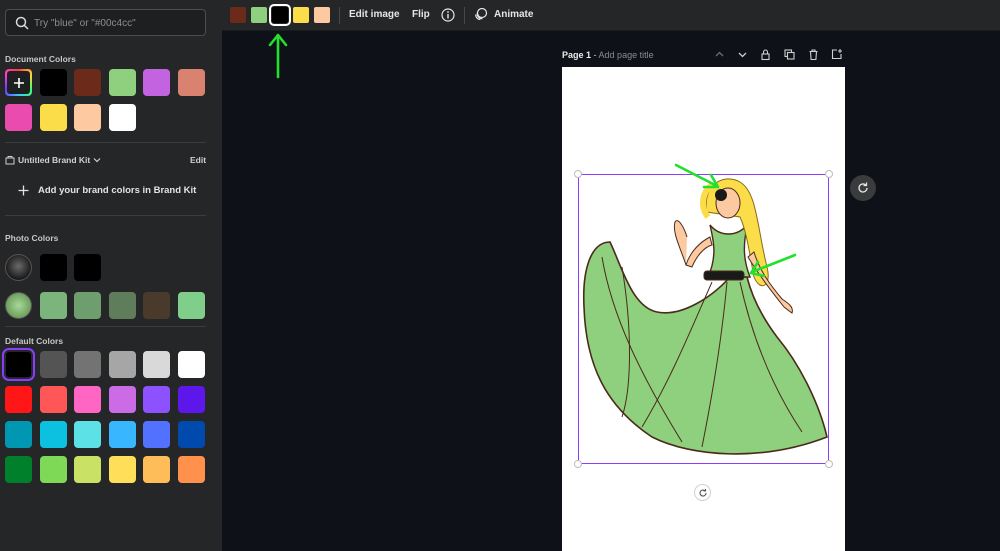  What do you see at coordinates (697, 176) in the screenshot?
I see `arrow-to-hair-icon` at bounding box center [697, 176].